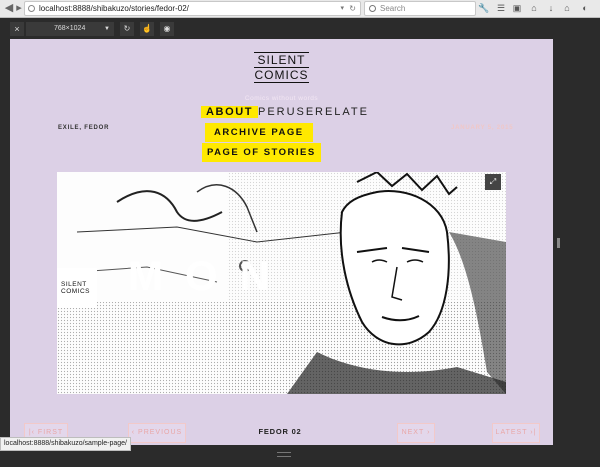  Describe the element at coordinates (259, 132) in the screenshot. I see `submenu-archive-page: ARCHIVE PAGE` at that location.